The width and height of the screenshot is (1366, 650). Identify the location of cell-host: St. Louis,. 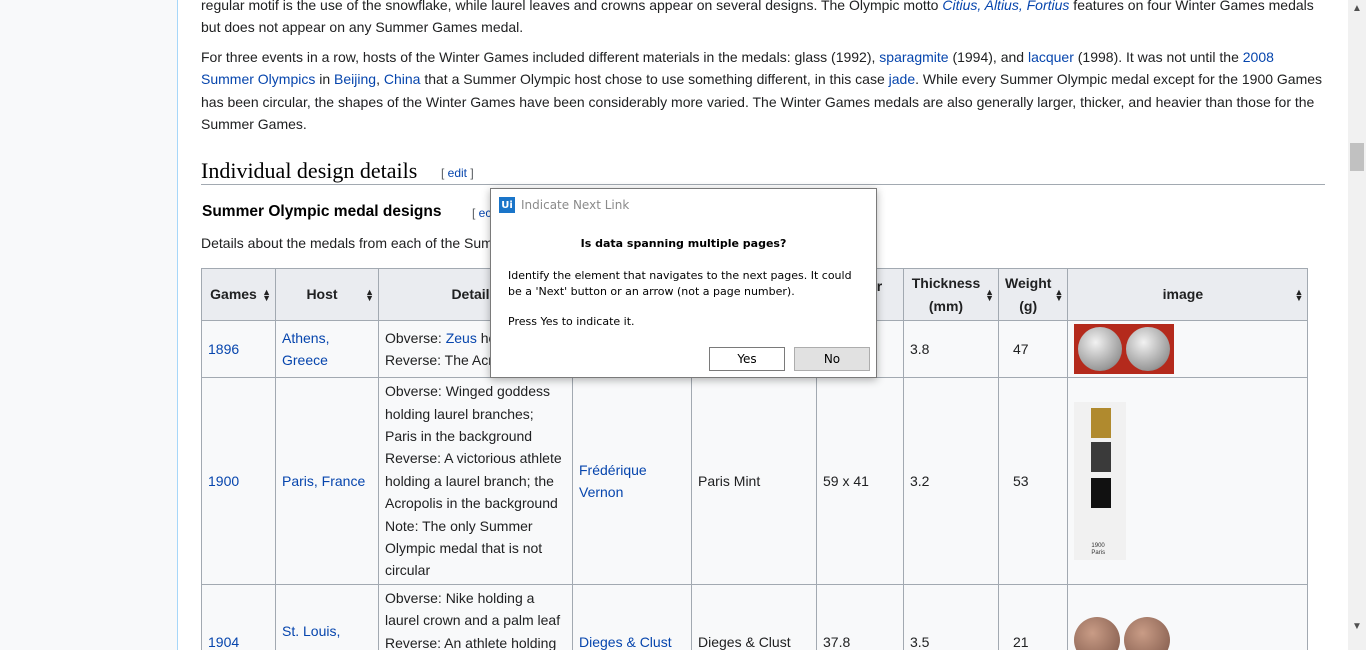
(327, 617).